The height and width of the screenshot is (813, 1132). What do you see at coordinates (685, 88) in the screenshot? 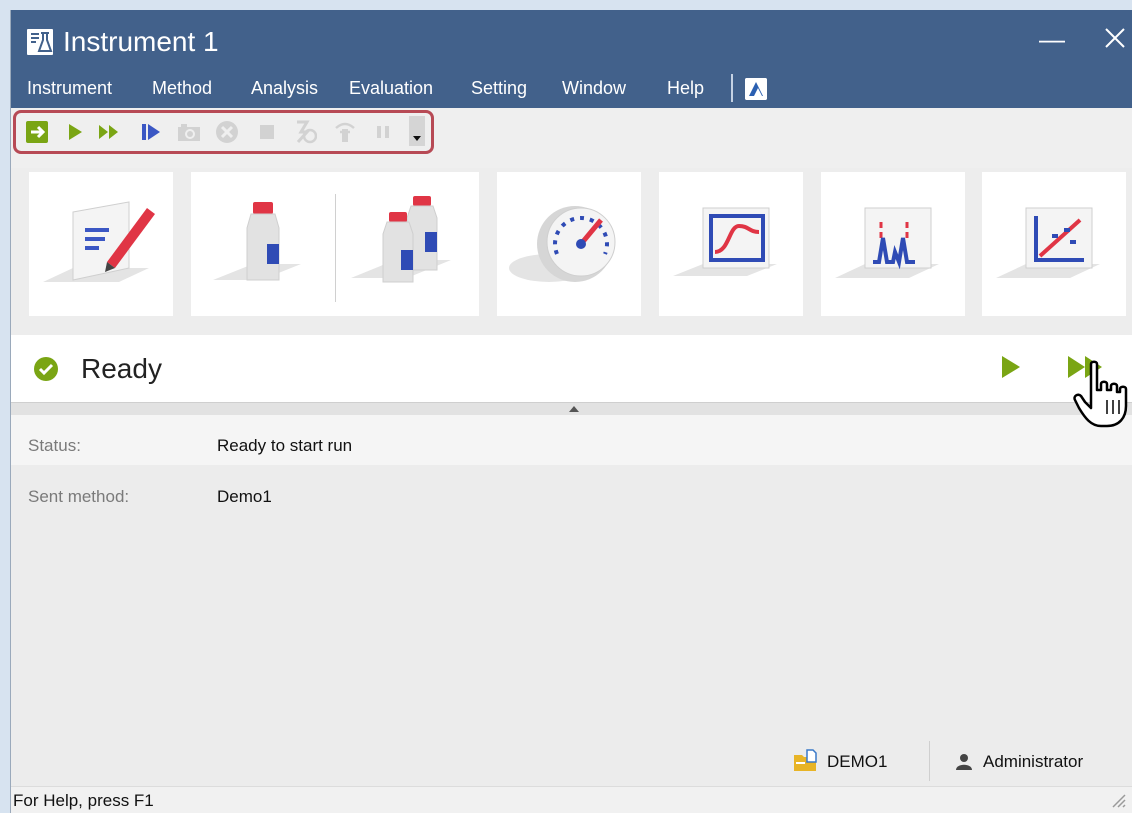
I see `menu-help: Help` at bounding box center [685, 88].